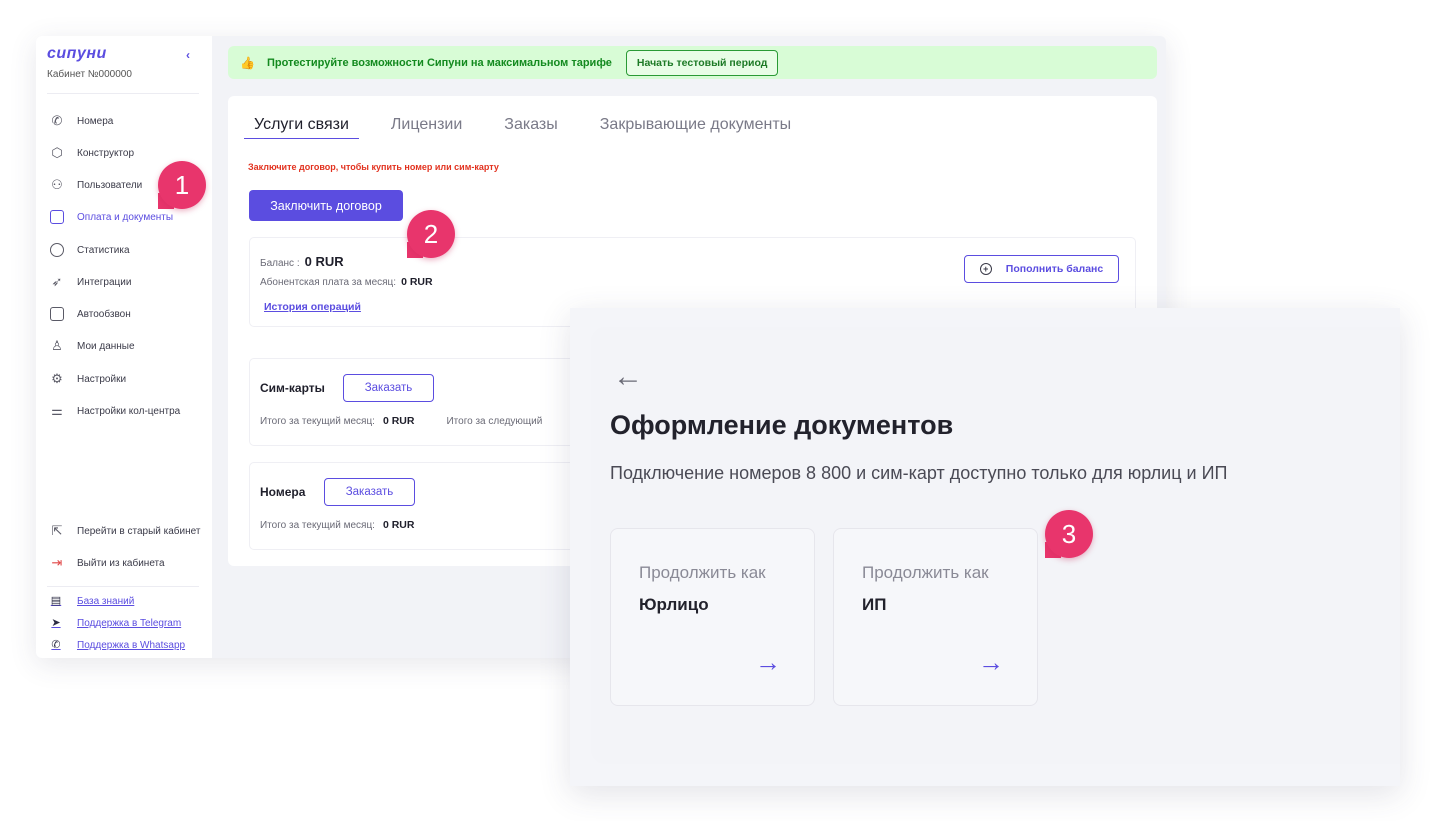 The width and height of the screenshot is (1436, 821). What do you see at coordinates (95, 121) in the screenshot?
I see `sidebar-item-label: Номера` at bounding box center [95, 121].